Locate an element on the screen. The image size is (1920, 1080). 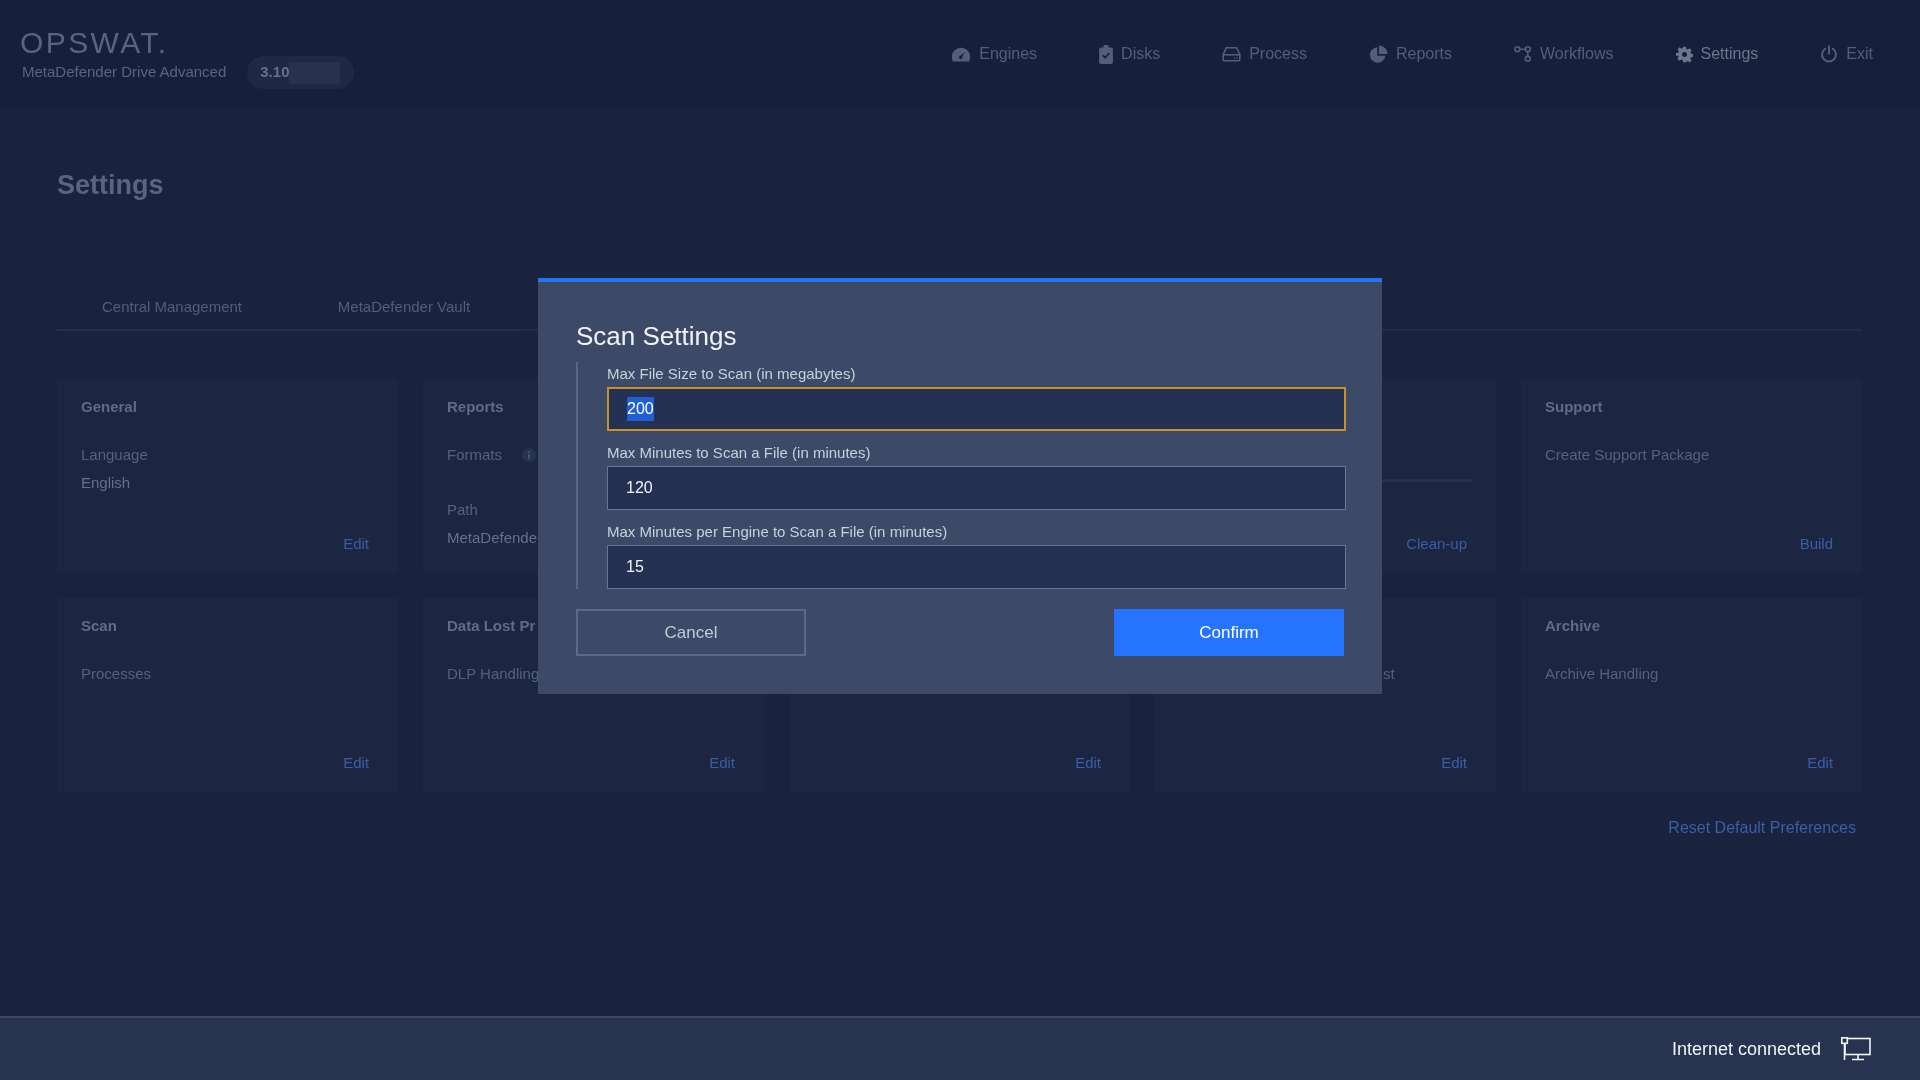
field-label: Formats is located at coordinates (474, 455).